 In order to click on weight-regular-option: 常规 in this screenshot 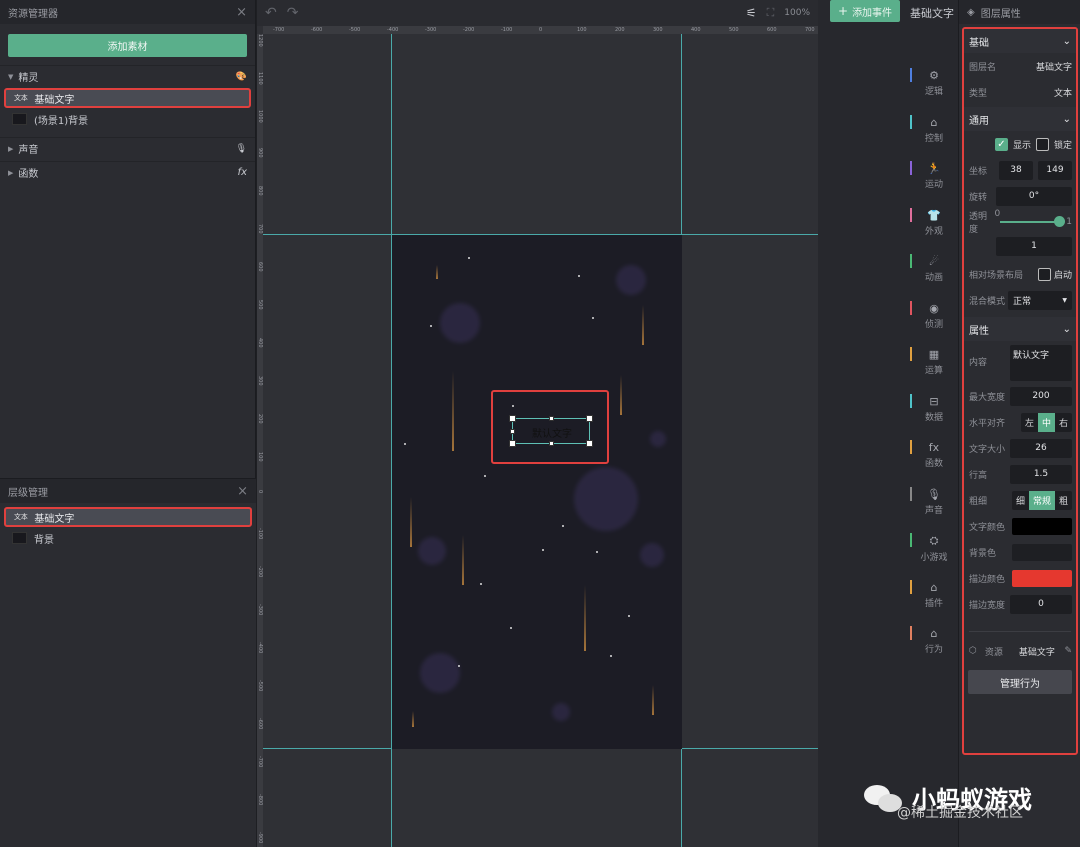, I will do `click(1041, 500)`.